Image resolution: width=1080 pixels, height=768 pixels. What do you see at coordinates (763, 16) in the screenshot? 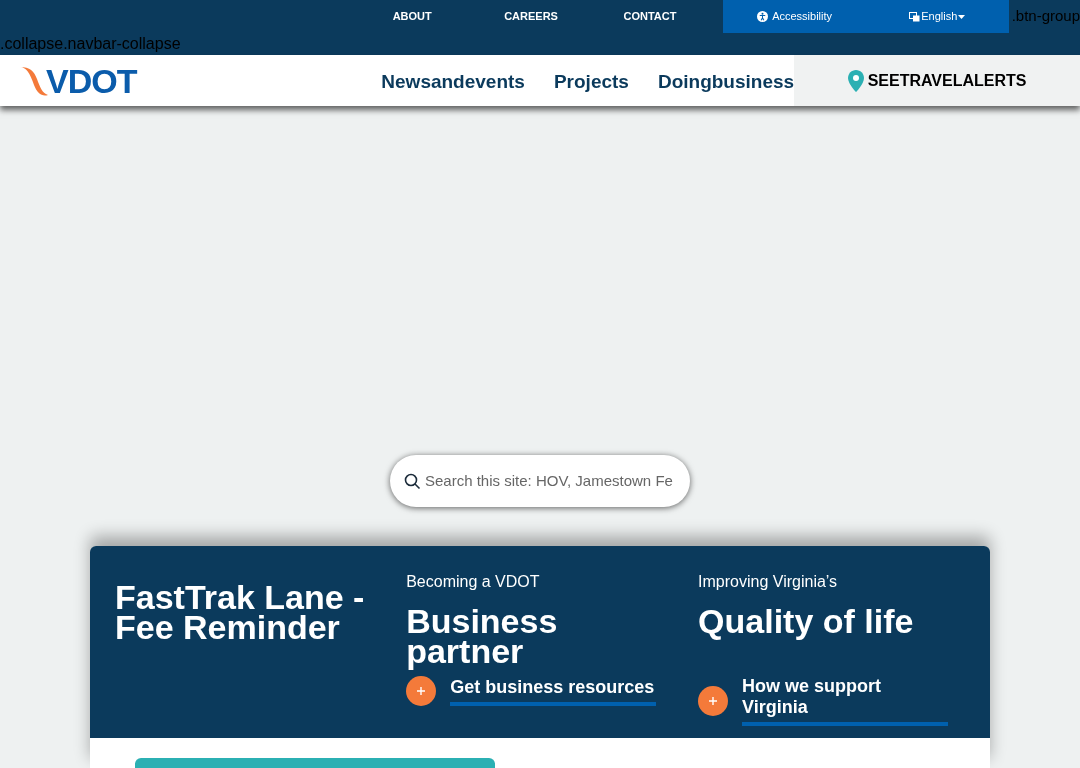
I see `accessibility-icon` at bounding box center [763, 16].